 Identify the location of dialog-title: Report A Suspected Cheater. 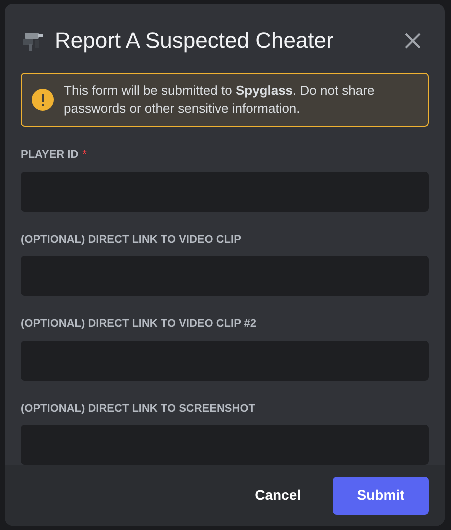
(195, 41).